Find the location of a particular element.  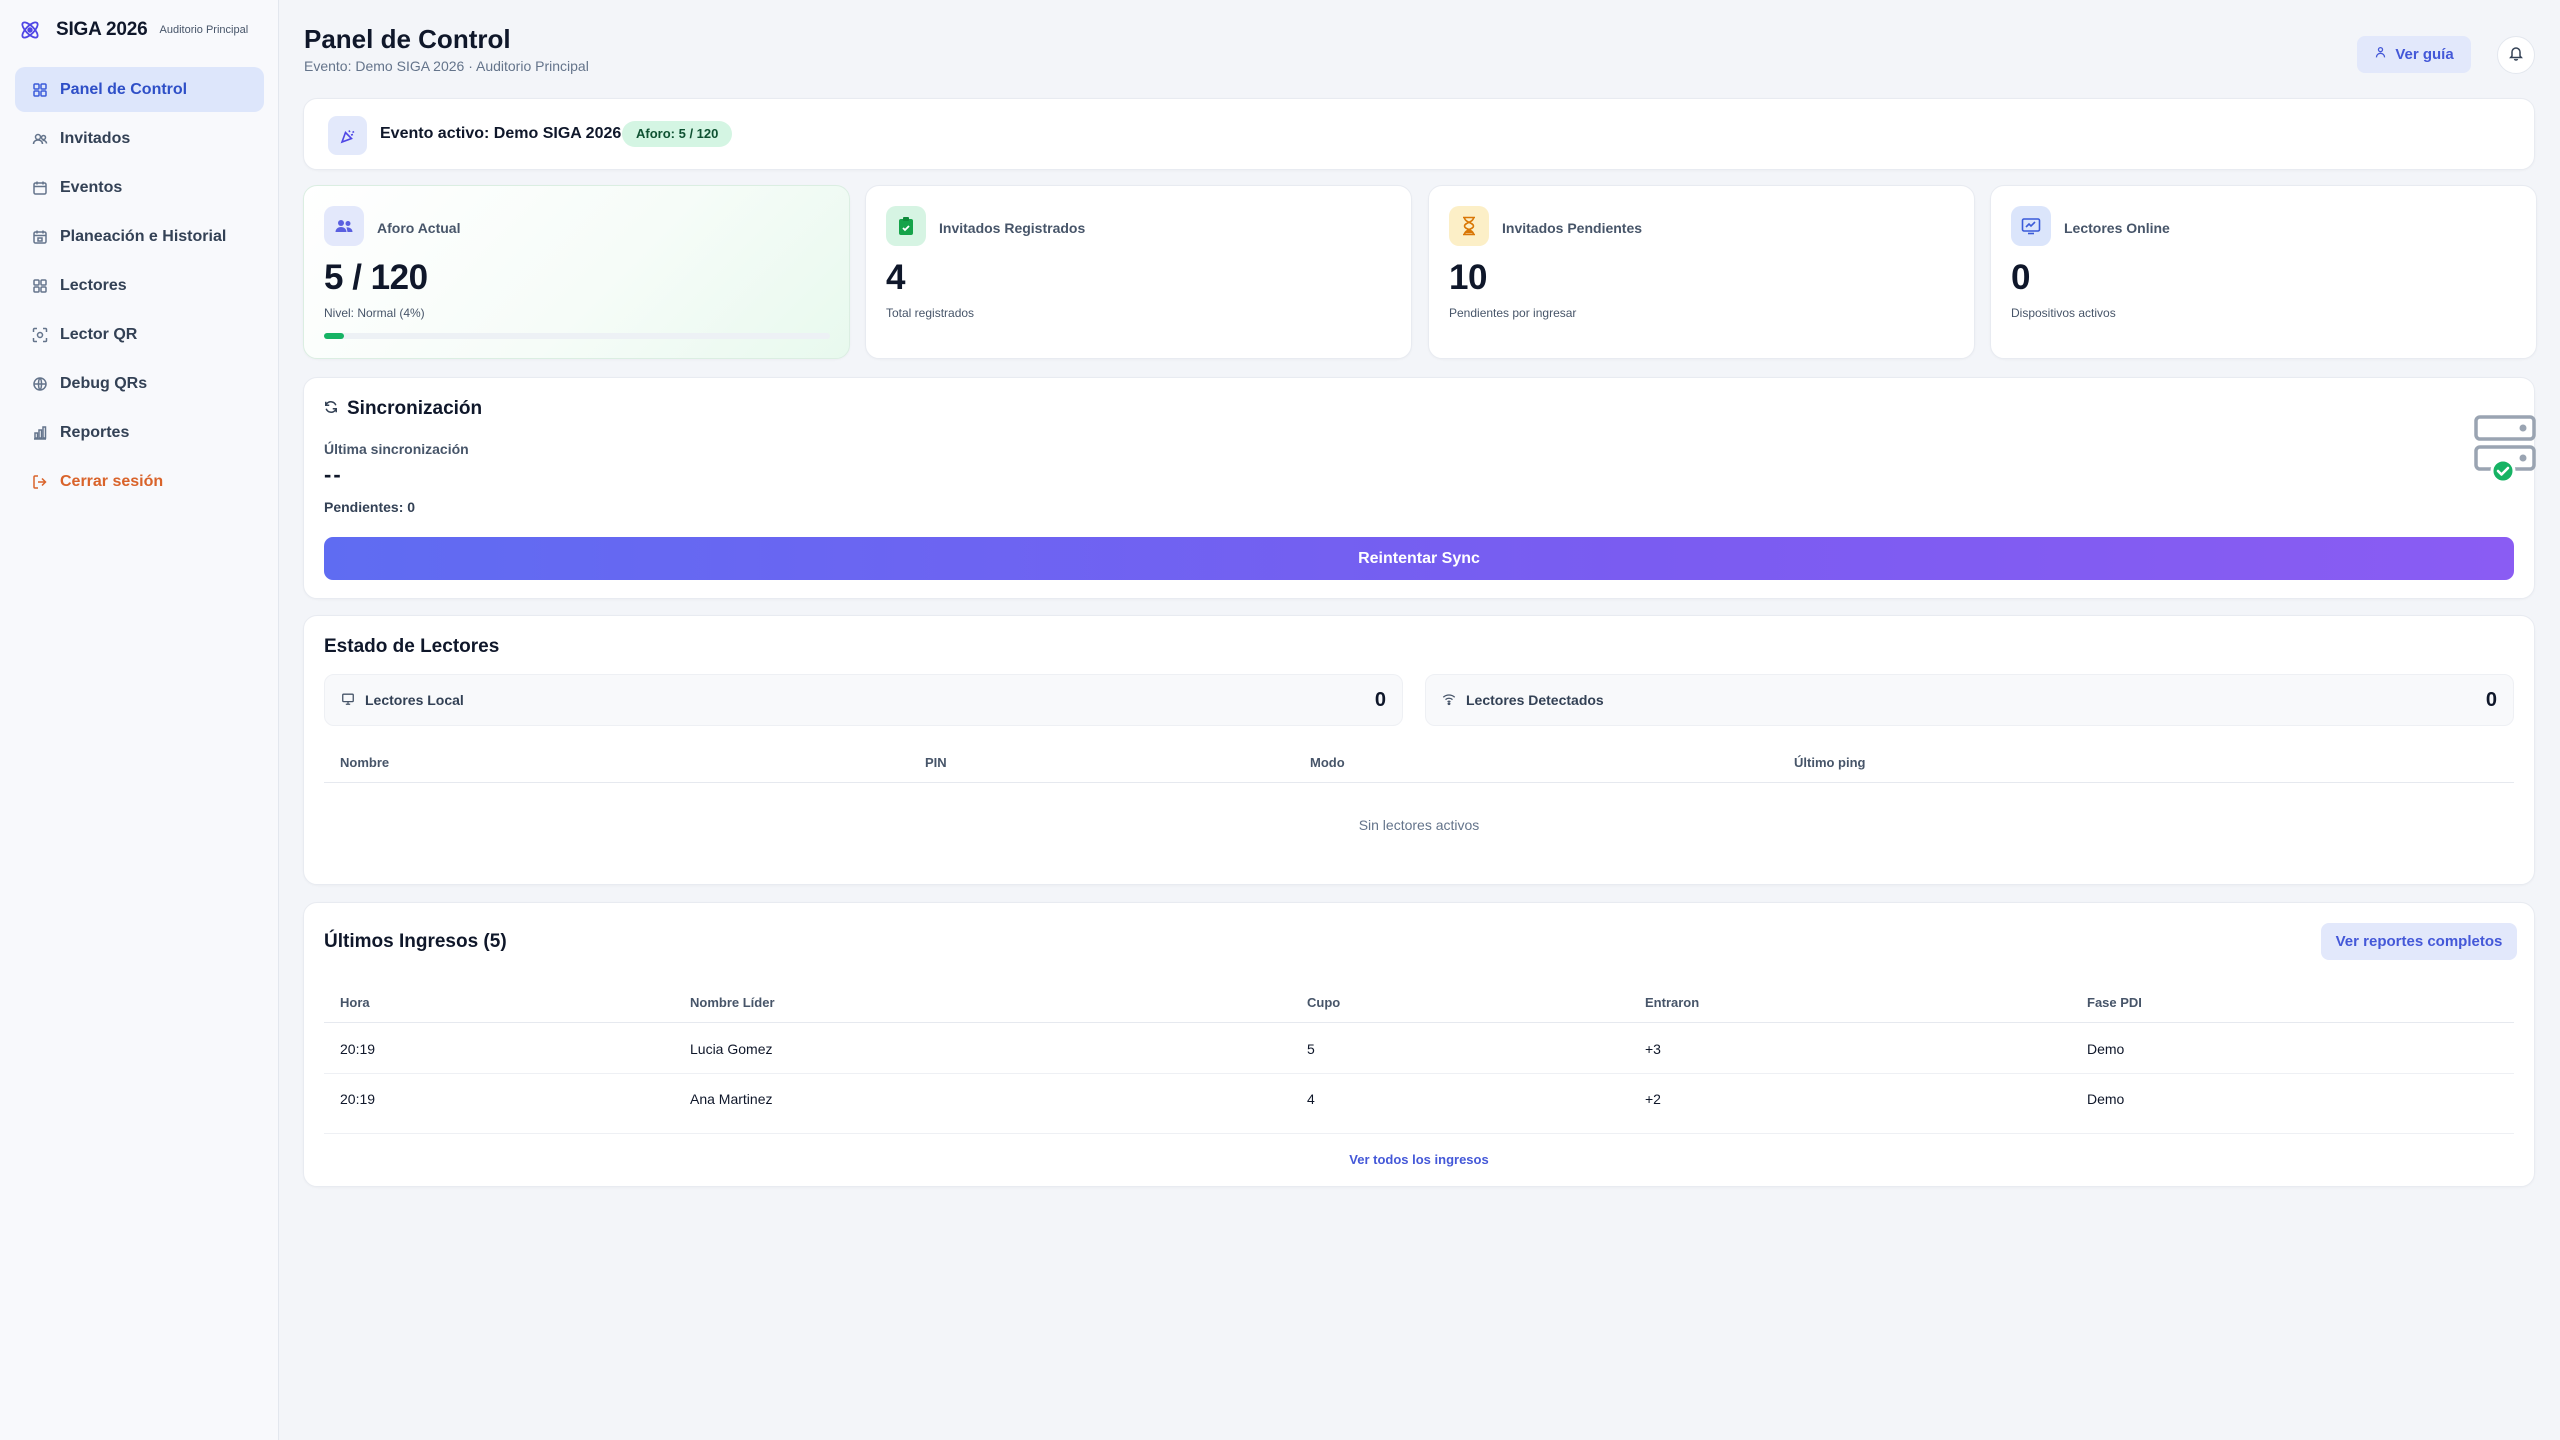

clipboard-icon is located at coordinates (906, 226).